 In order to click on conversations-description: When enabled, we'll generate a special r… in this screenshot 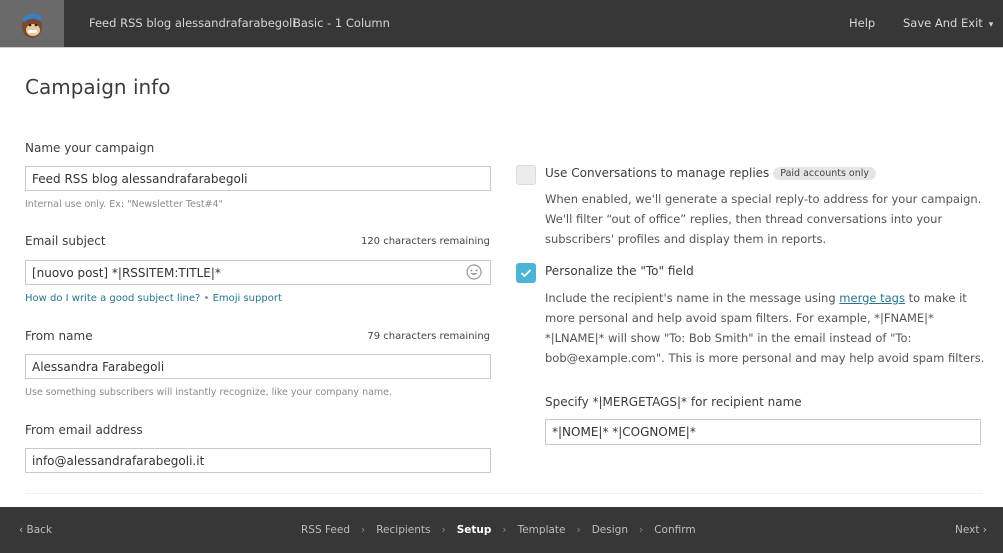, I will do `click(763, 219)`.